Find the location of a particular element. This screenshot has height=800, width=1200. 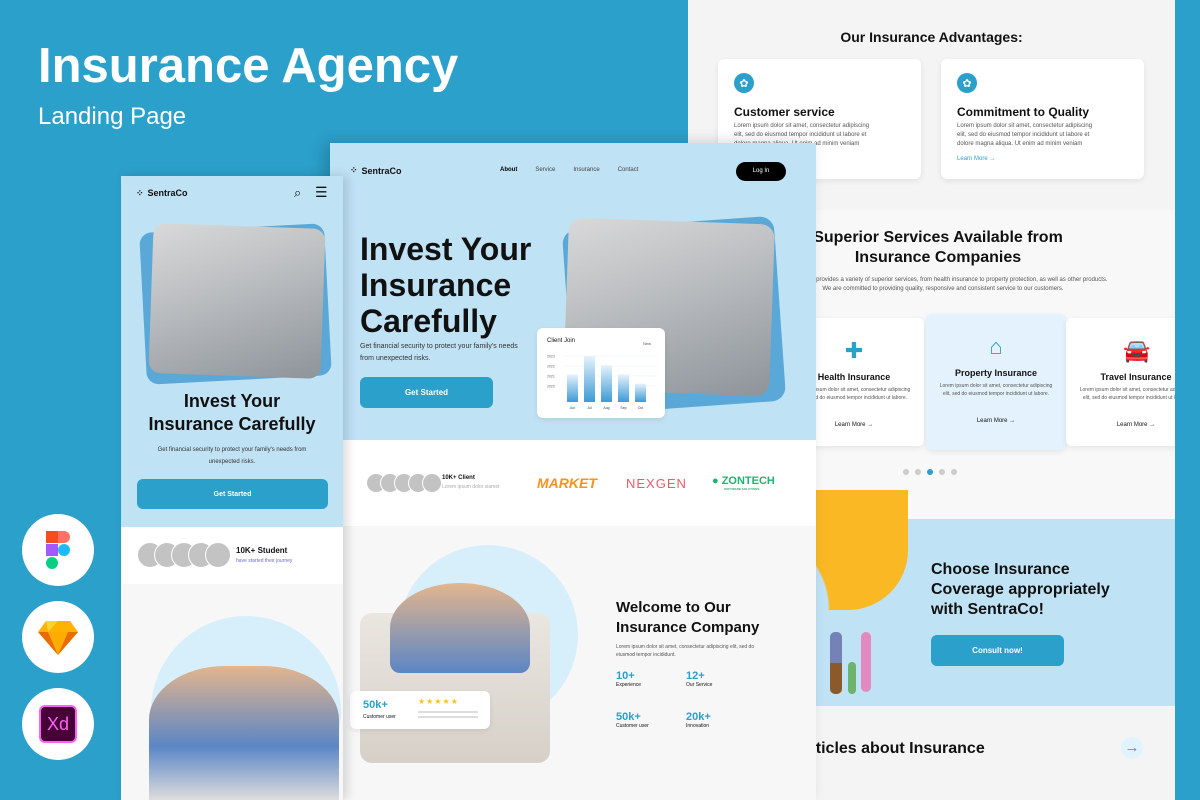

client-count: 10K+ Client is located at coordinates (458, 478).